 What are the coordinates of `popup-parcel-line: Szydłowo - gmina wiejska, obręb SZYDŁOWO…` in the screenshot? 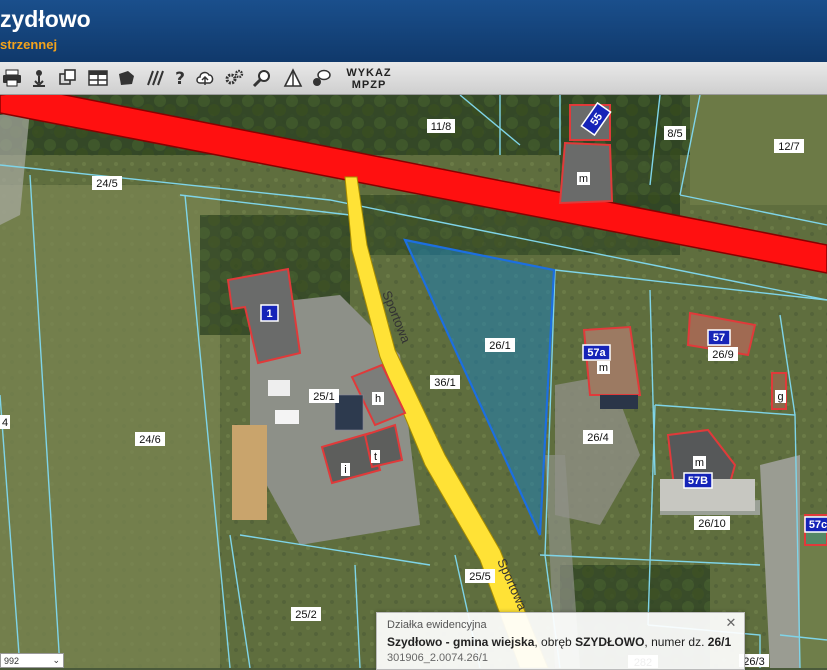 It's located at (559, 642).